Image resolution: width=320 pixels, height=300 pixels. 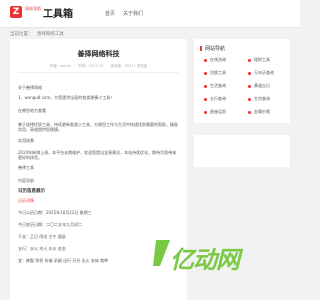 I want to click on sidebar-item: 生活查询, so click(x=215, y=86).